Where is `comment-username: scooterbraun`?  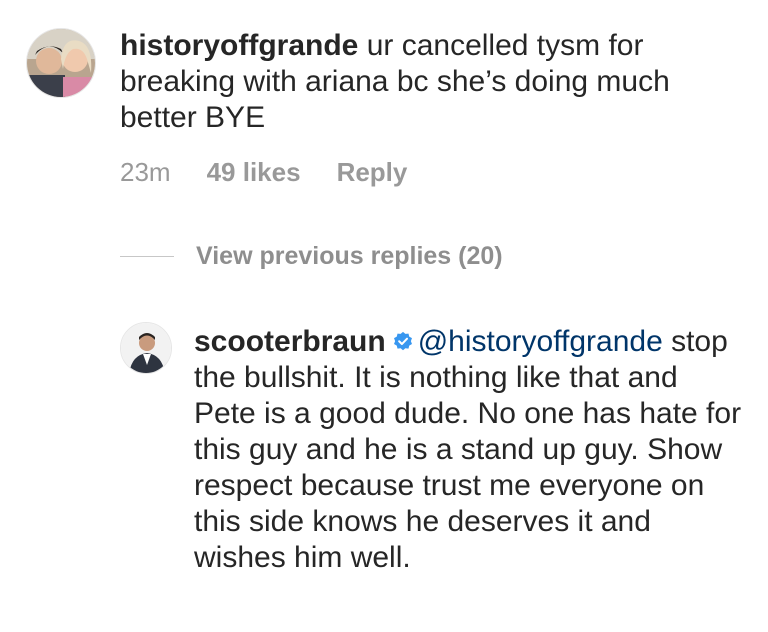
comment-username: scooterbraun is located at coordinates (290, 341).